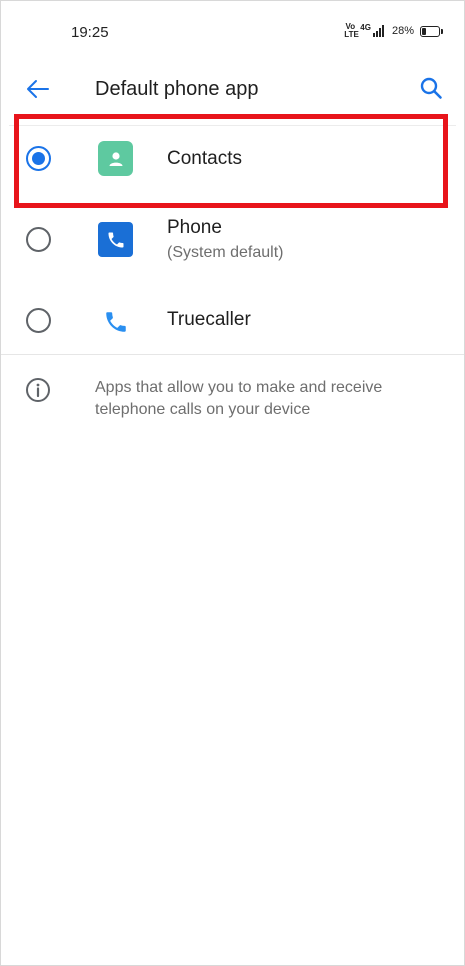 The image size is (465, 966). I want to click on radio-contacts, so click(38, 158).